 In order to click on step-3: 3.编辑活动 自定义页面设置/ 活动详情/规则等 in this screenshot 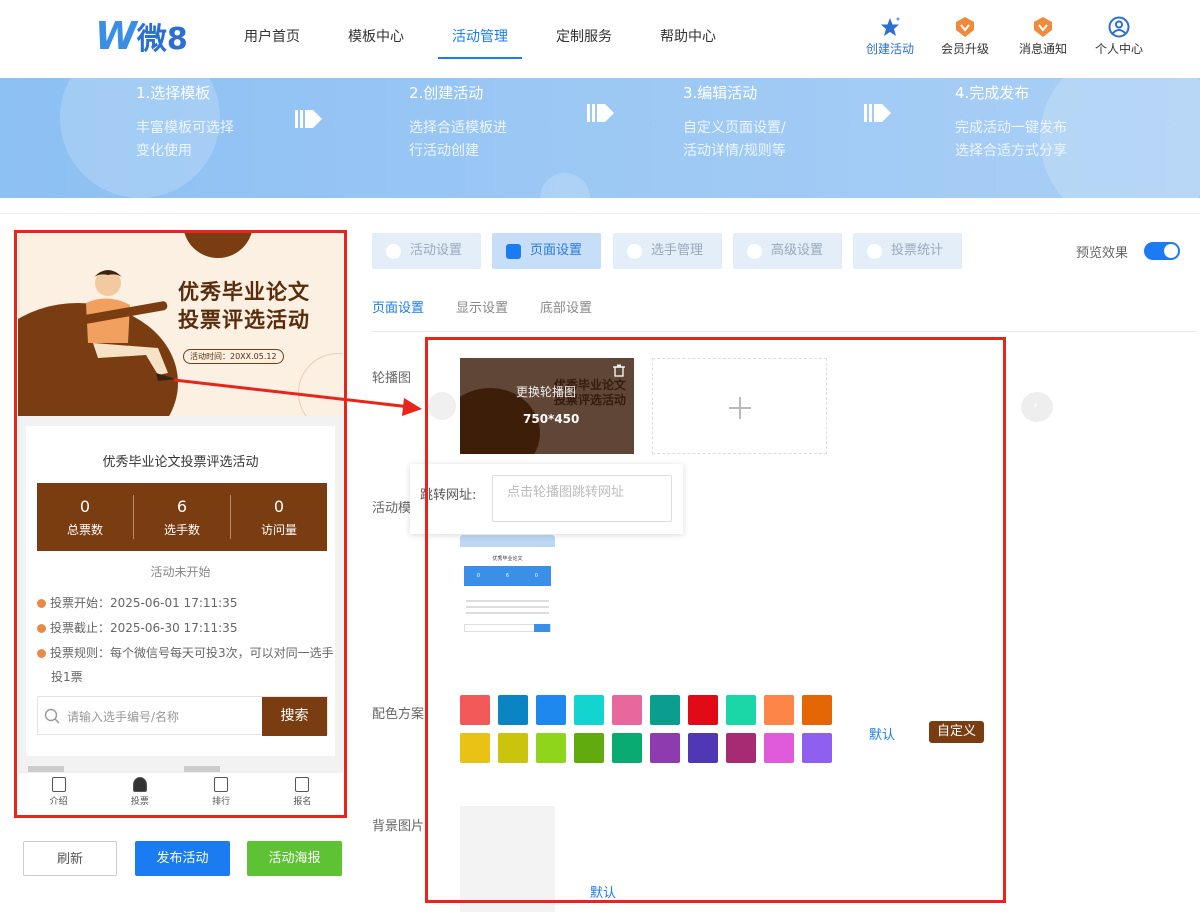, I will do `click(734, 122)`.